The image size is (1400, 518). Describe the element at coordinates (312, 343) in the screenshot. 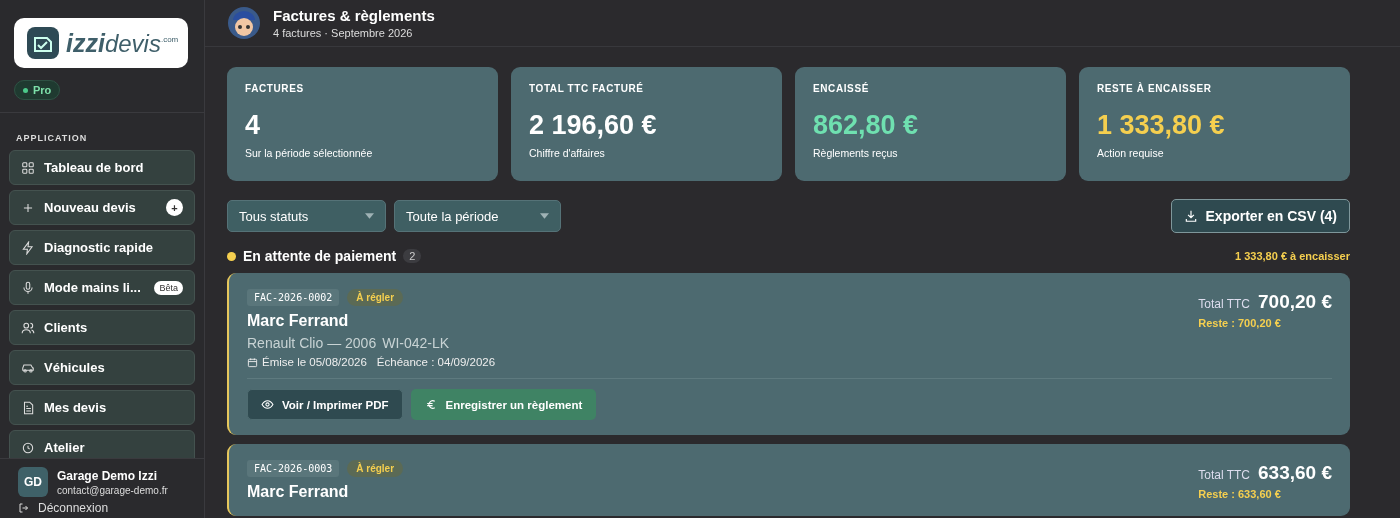

I see `vehicle-text: Renault Clio — 2006` at that location.